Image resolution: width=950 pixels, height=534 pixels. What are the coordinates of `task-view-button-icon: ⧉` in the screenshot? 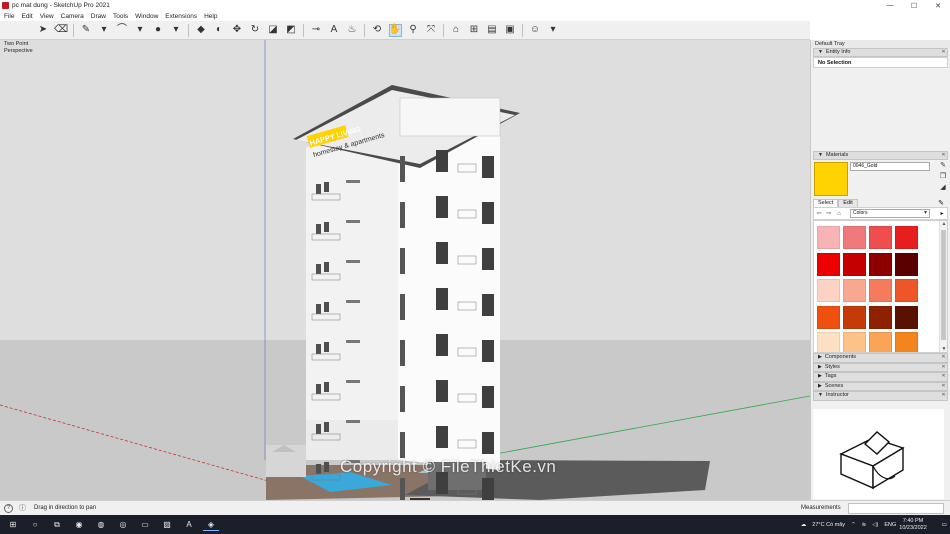 It's located at (57, 524).